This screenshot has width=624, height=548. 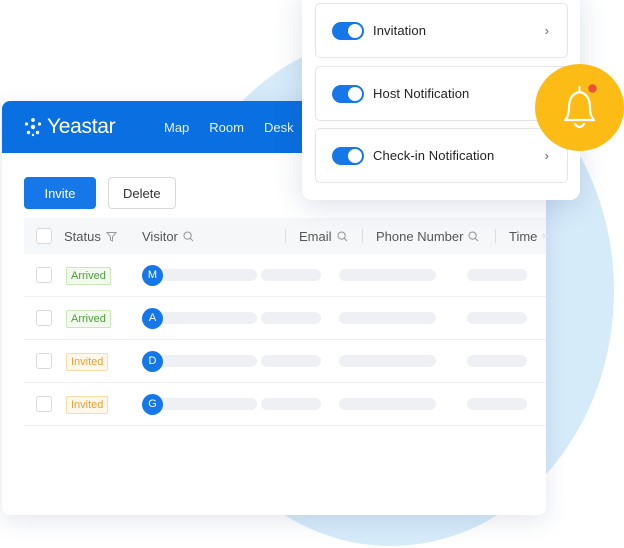 What do you see at coordinates (82, 236) in the screenshot?
I see `column-status-label: Status` at bounding box center [82, 236].